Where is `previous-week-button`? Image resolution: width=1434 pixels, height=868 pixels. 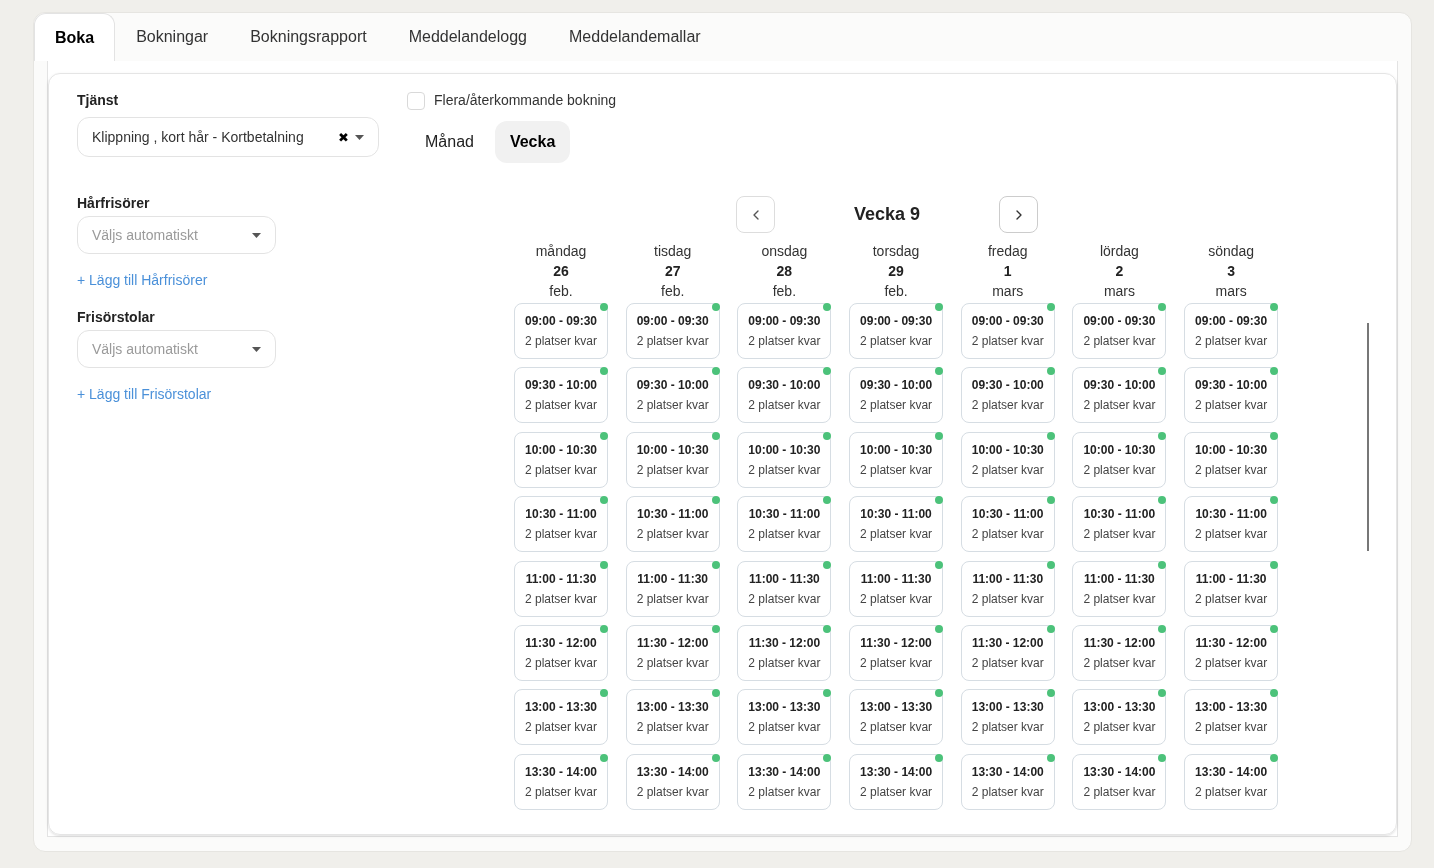 previous-week-button is located at coordinates (755, 214).